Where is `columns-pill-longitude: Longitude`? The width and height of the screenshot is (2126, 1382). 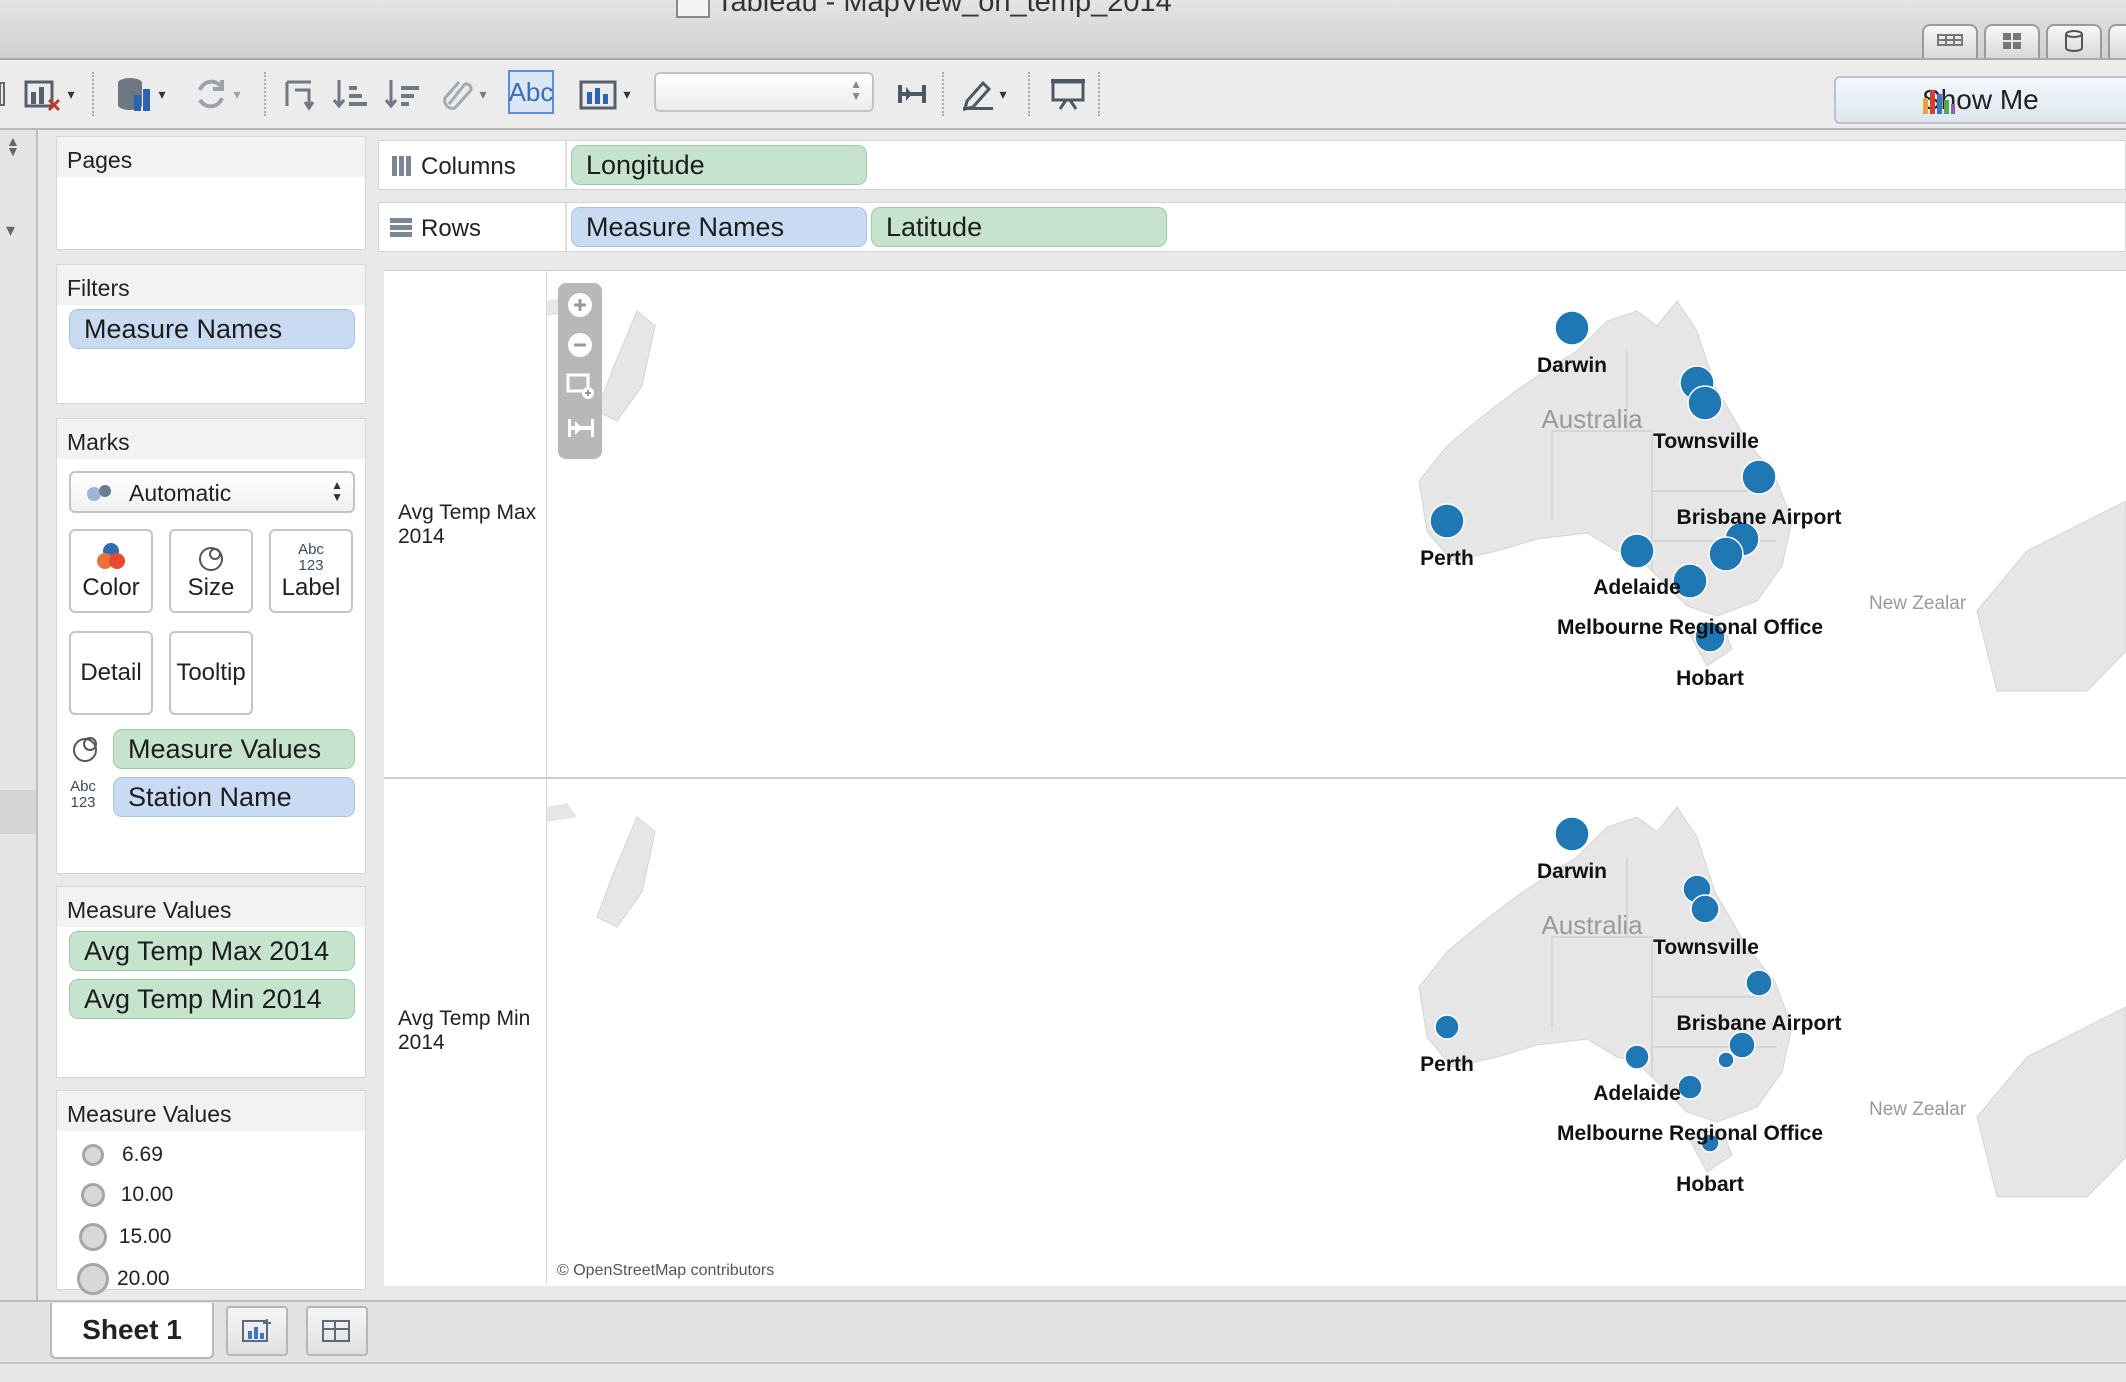
columns-pill-longitude: Longitude is located at coordinates (719, 165).